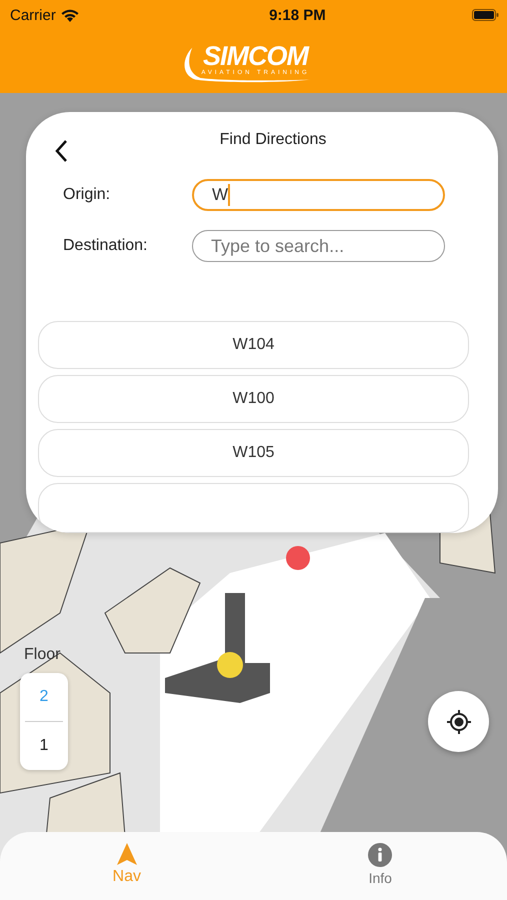 The width and height of the screenshot is (507, 900). What do you see at coordinates (253, 399) in the screenshot?
I see `result-item: W100` at bounding box center [253, 399].